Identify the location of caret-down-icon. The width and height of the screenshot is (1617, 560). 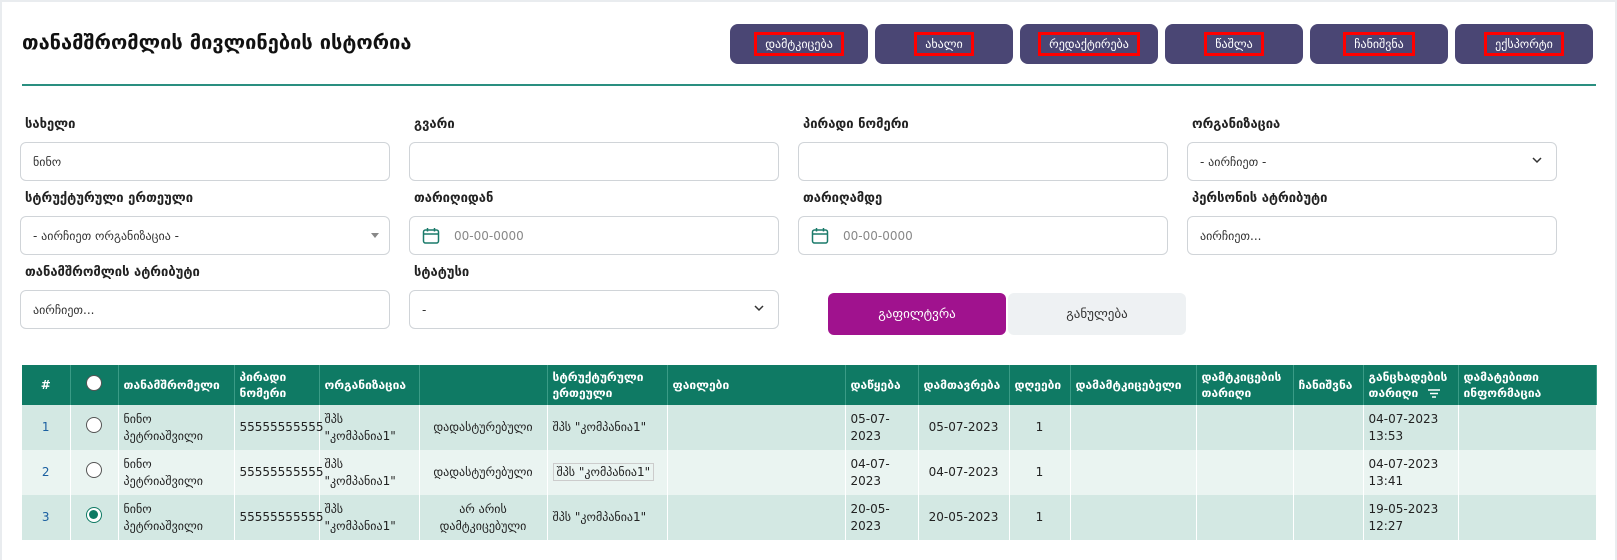
(375, 235).